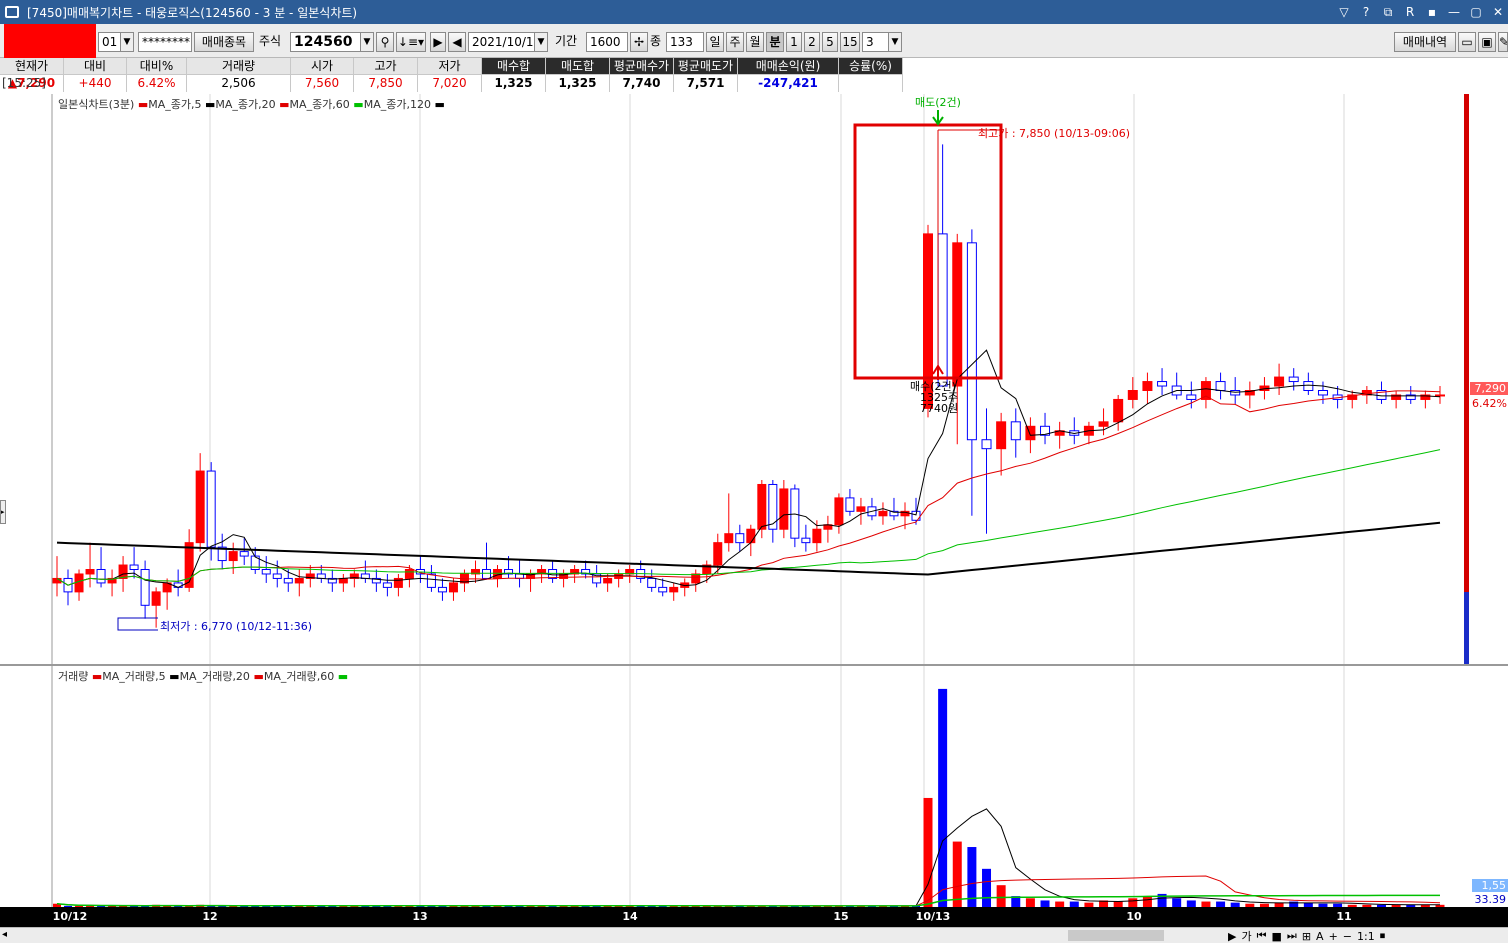  I want to click on quote-header: 현재가, so click(32, 66).